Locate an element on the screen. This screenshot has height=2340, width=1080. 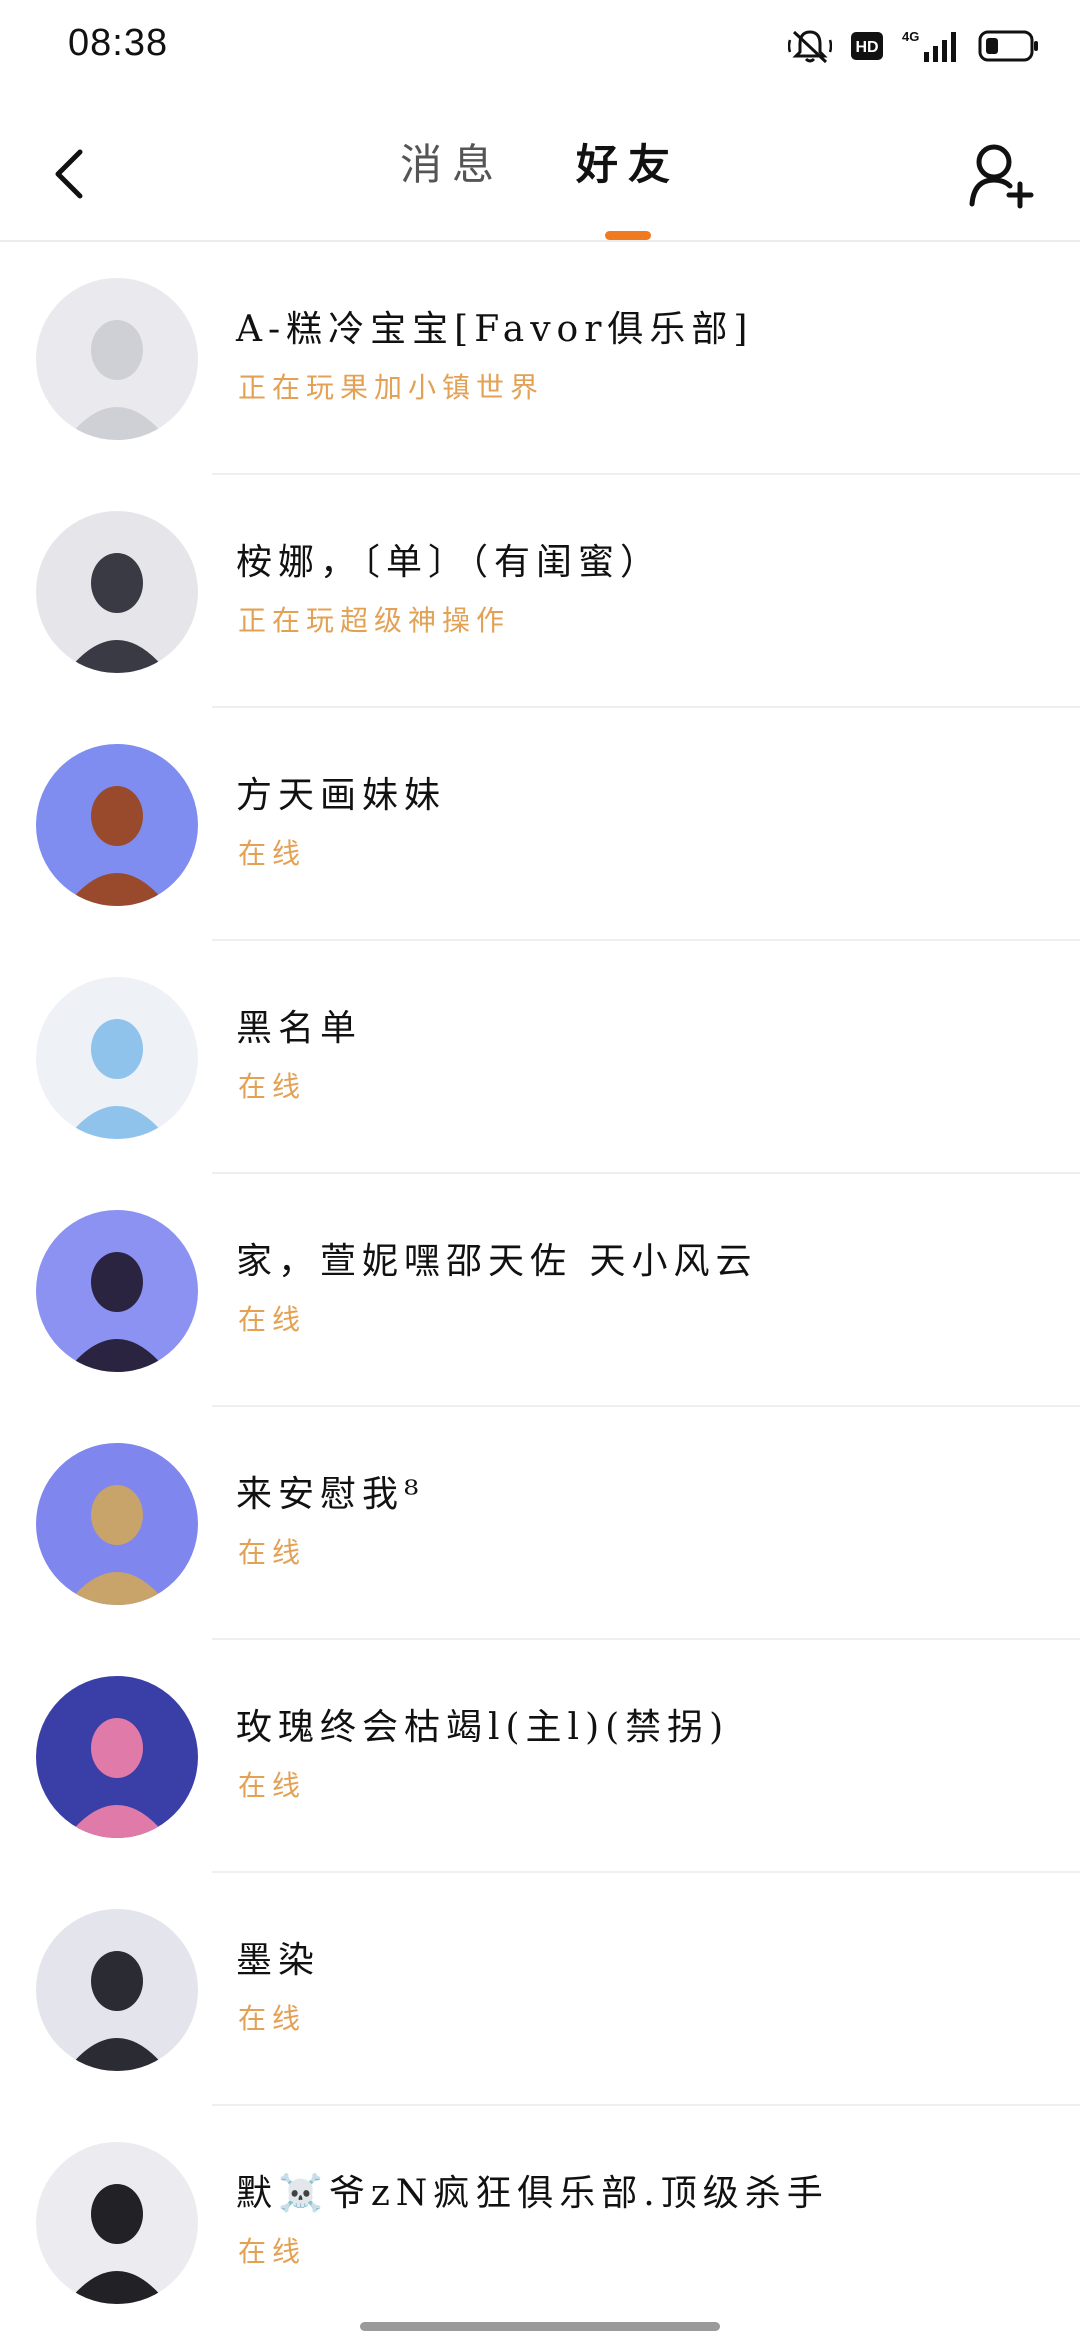
tab-friends: 好友 is located at coordinates (628, 175).